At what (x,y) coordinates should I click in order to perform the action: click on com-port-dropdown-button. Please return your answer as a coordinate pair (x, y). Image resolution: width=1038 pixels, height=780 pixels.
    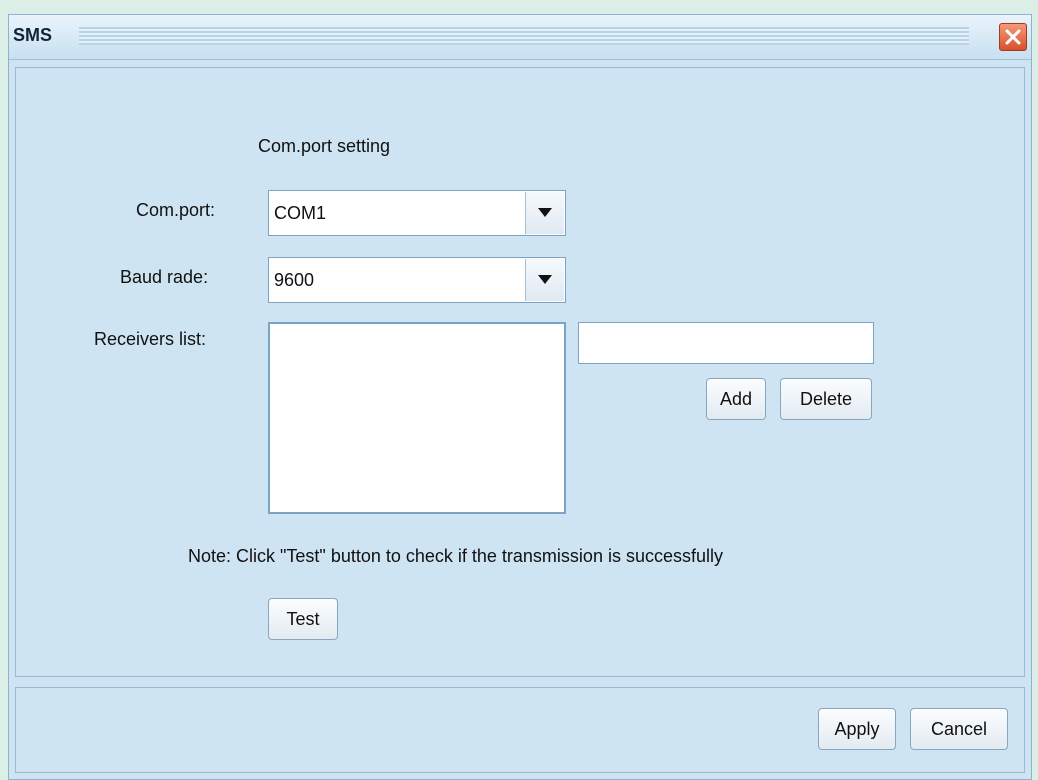
    Looking at the image, I should click on (544, 213).